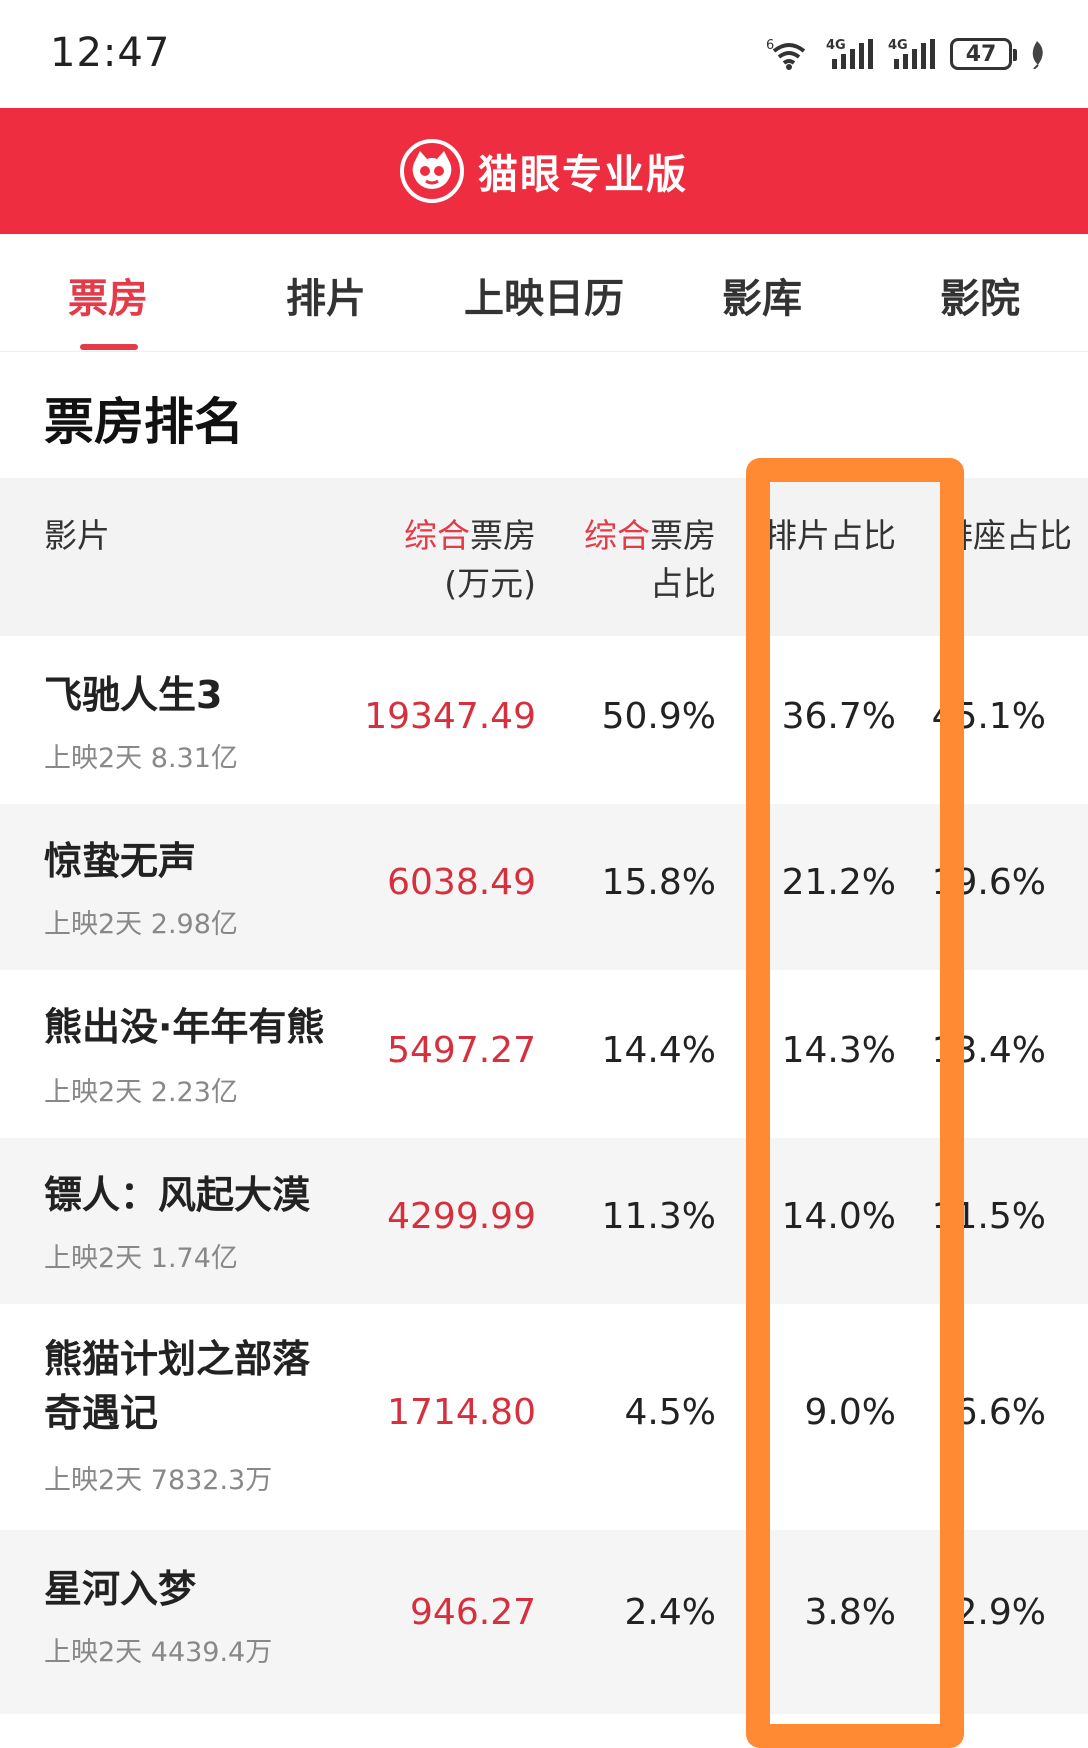  I want to click on movie-title: 熊出没·年年有熊, so click(184, 1027).